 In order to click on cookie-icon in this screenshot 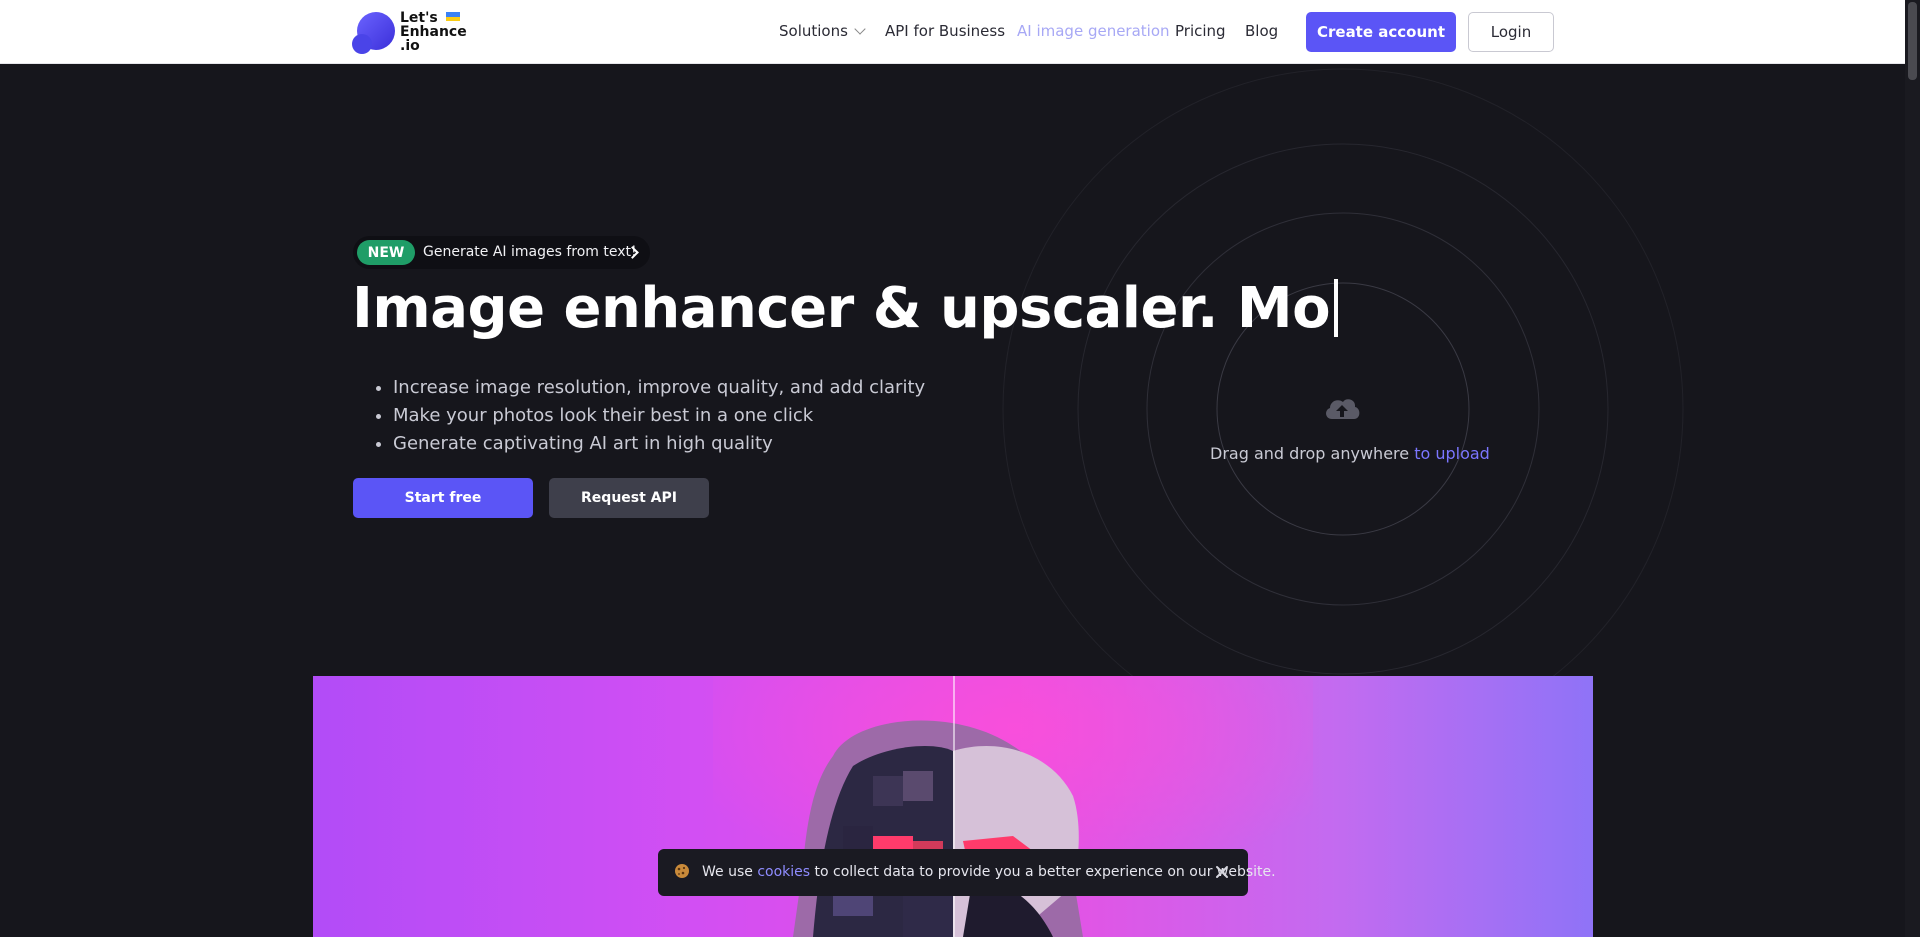, I will do `click(682, 871)`.